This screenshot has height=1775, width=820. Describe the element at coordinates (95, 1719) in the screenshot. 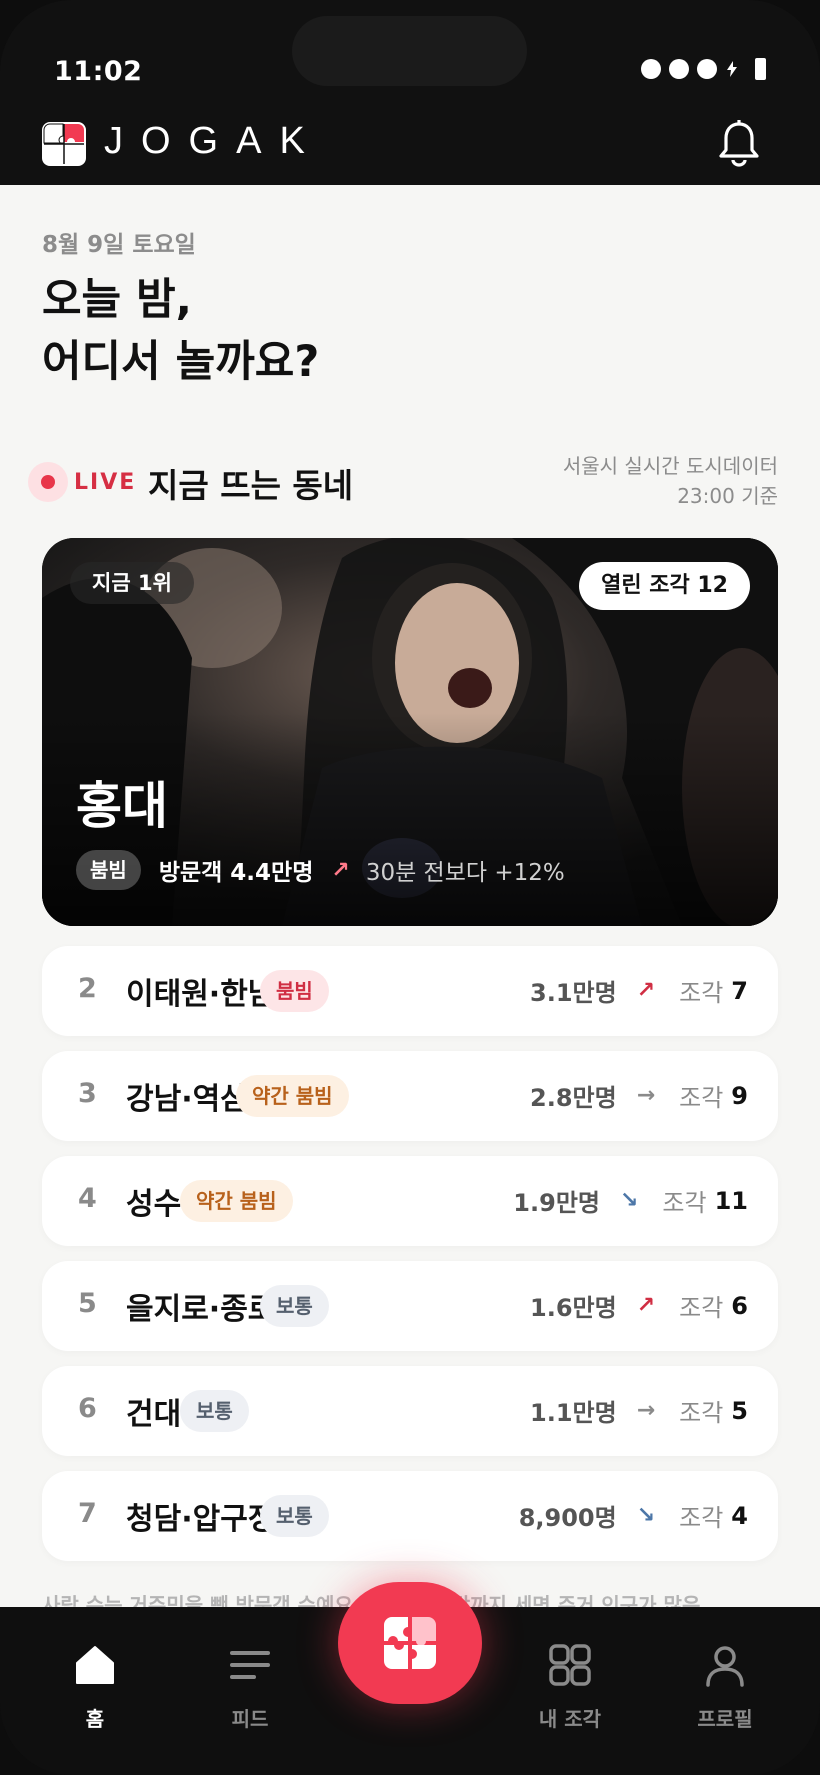

I see `tab-home-label: 홈` at that location.